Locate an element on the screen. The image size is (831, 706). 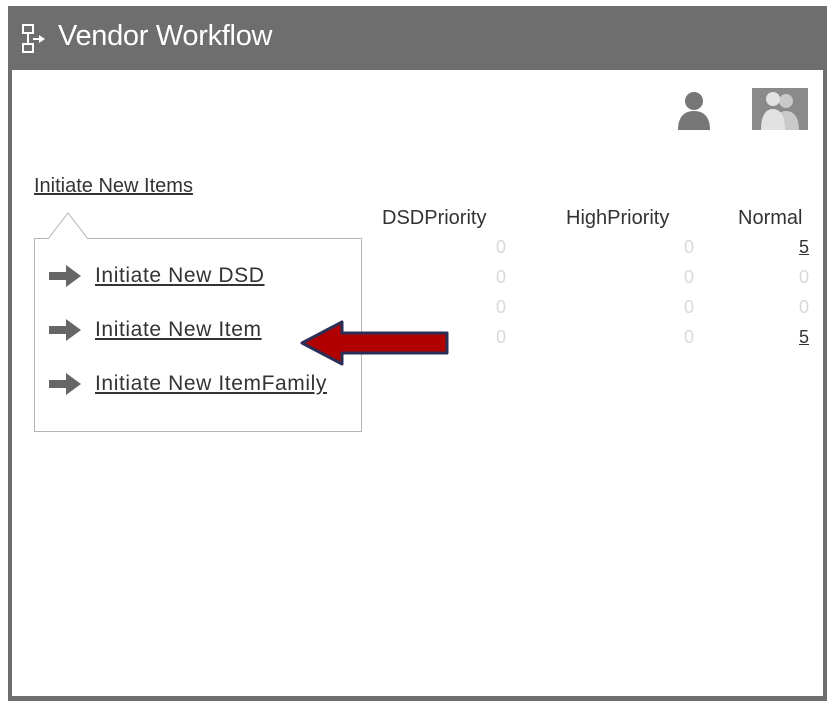
menu-item-initiate-new-item: Initiate New Item is located at coordinates (155, 330).